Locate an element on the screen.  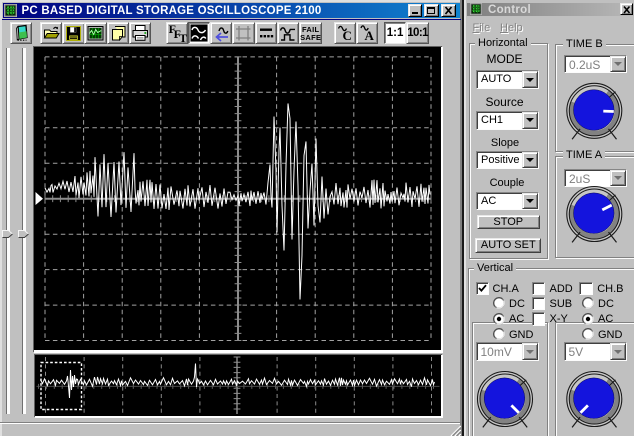
svg-text: C is located at coordinates (346, 35).